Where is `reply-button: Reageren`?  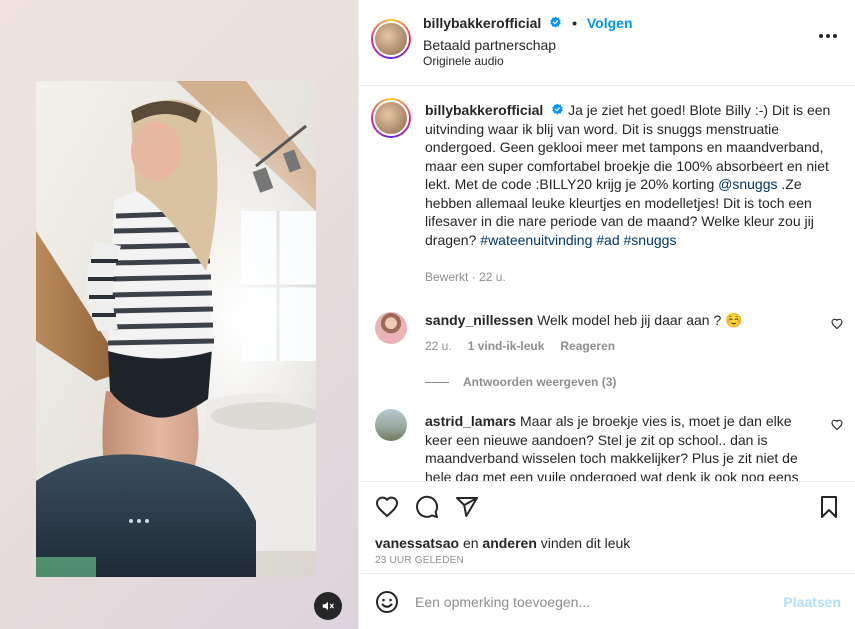 reply-button: Reageren is located at coordinates (587, 346).